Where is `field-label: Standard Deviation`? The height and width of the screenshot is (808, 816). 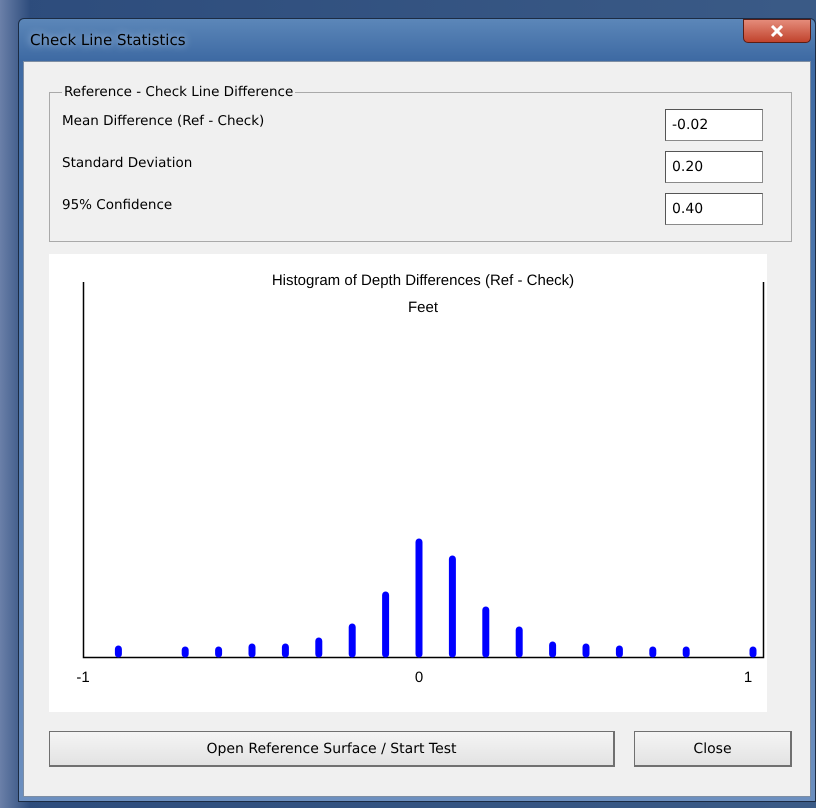
field-label: Standard Deviation is located at coordinates (127, 163).